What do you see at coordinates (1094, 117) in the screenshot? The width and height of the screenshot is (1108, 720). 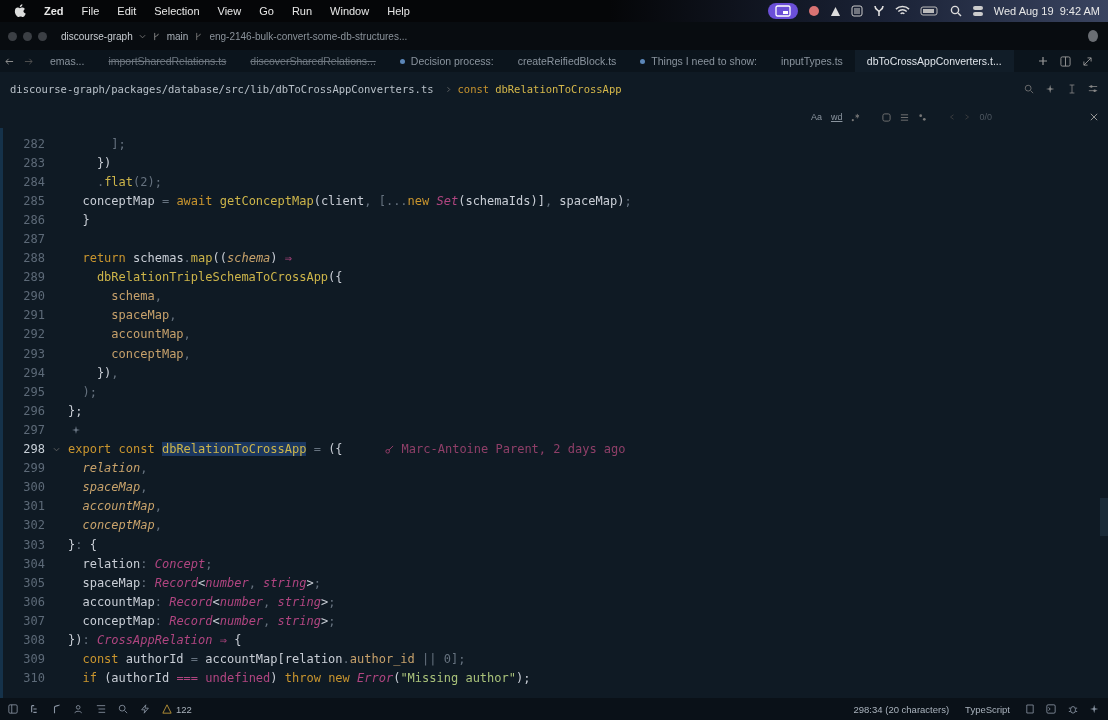 I see `close-icon` at bounding box center [1094, 117].